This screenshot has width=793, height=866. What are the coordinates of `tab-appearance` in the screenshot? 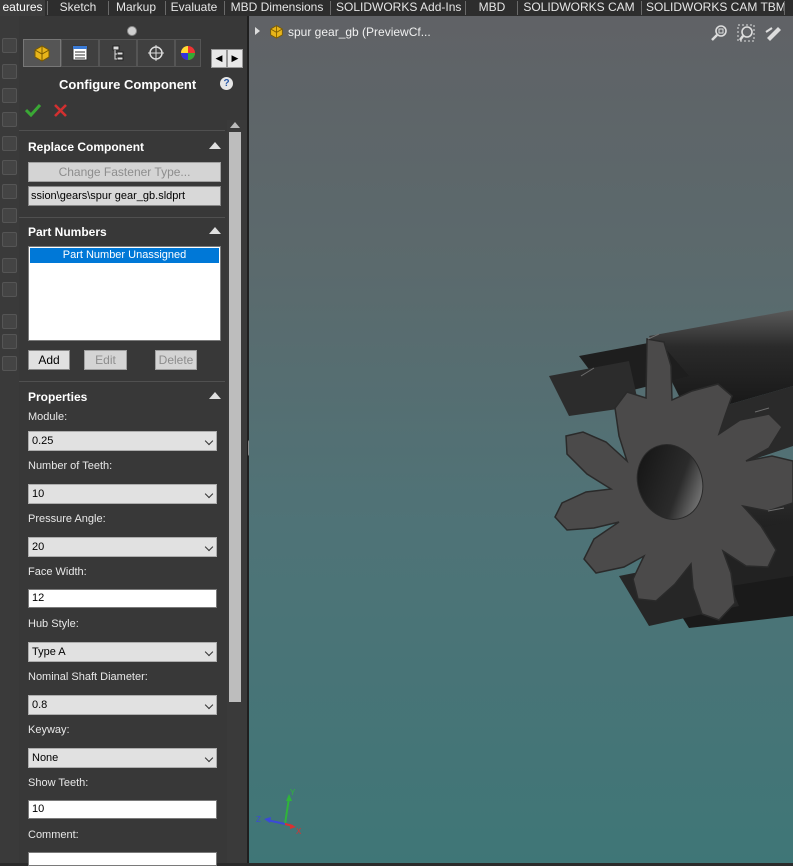 It's located at (188, 53).